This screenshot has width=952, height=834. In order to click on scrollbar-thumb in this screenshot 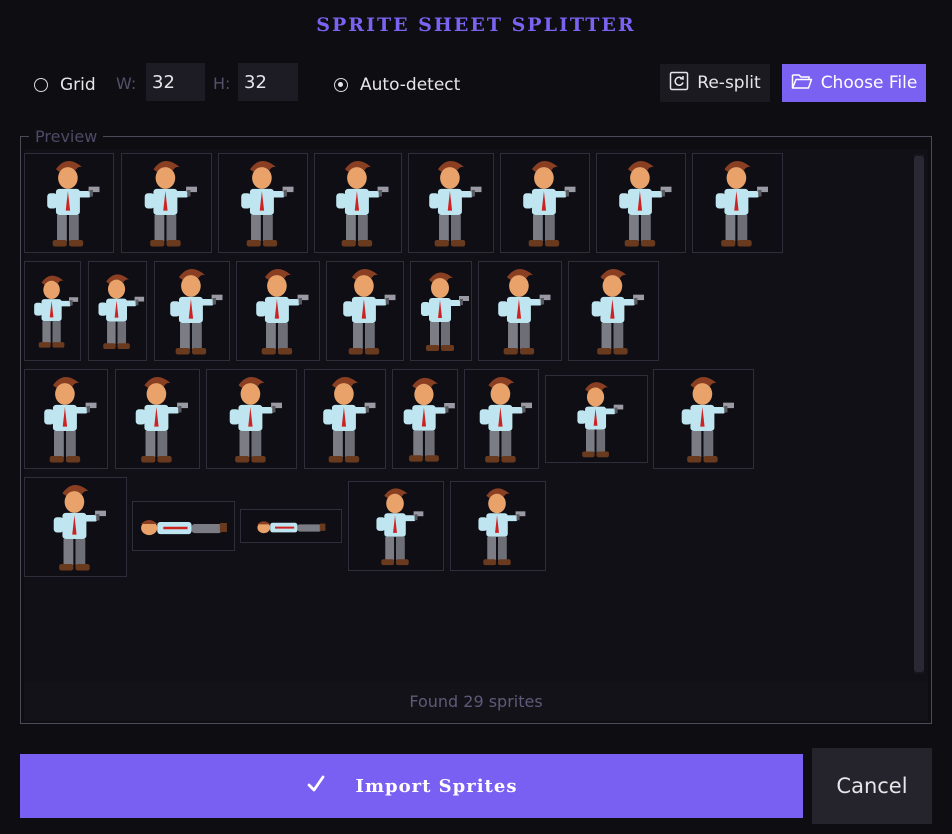, I will do `click(919, 414)`.